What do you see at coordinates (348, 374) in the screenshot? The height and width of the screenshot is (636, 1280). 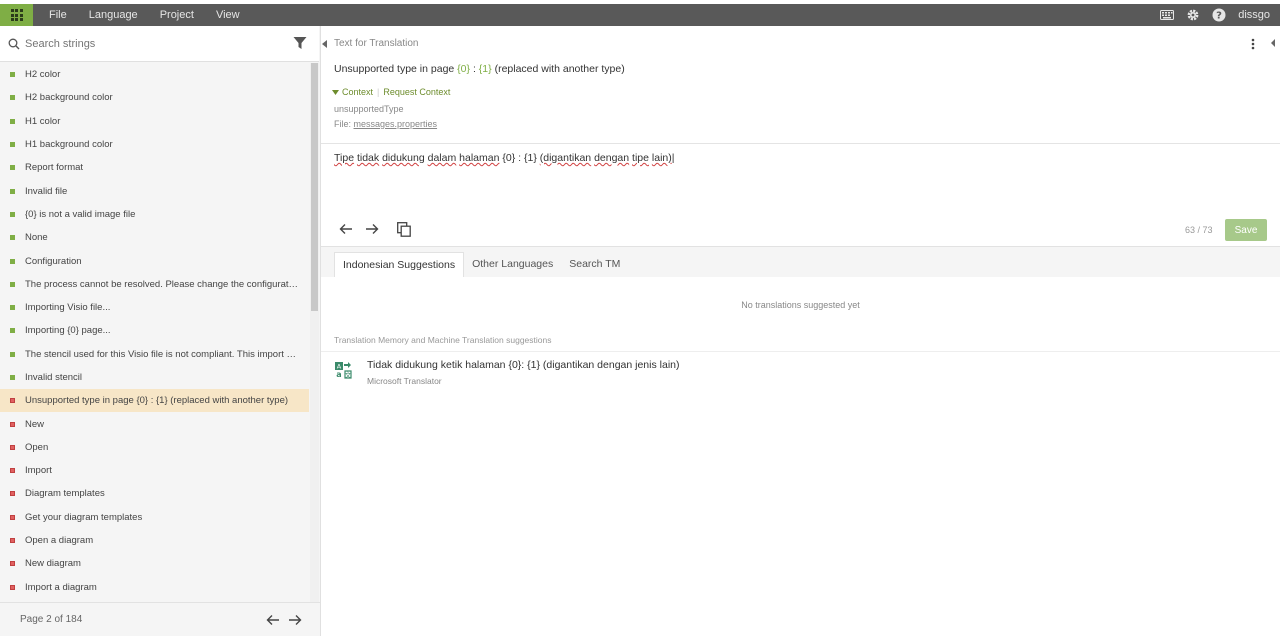 I see `svg-text: 文` at bounding box center [348, 374].